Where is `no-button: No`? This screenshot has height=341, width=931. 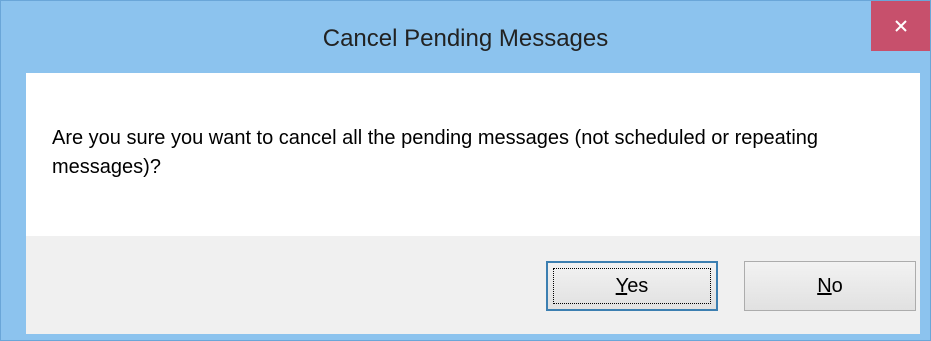 no-button: No is located at coordinates (830, 286).